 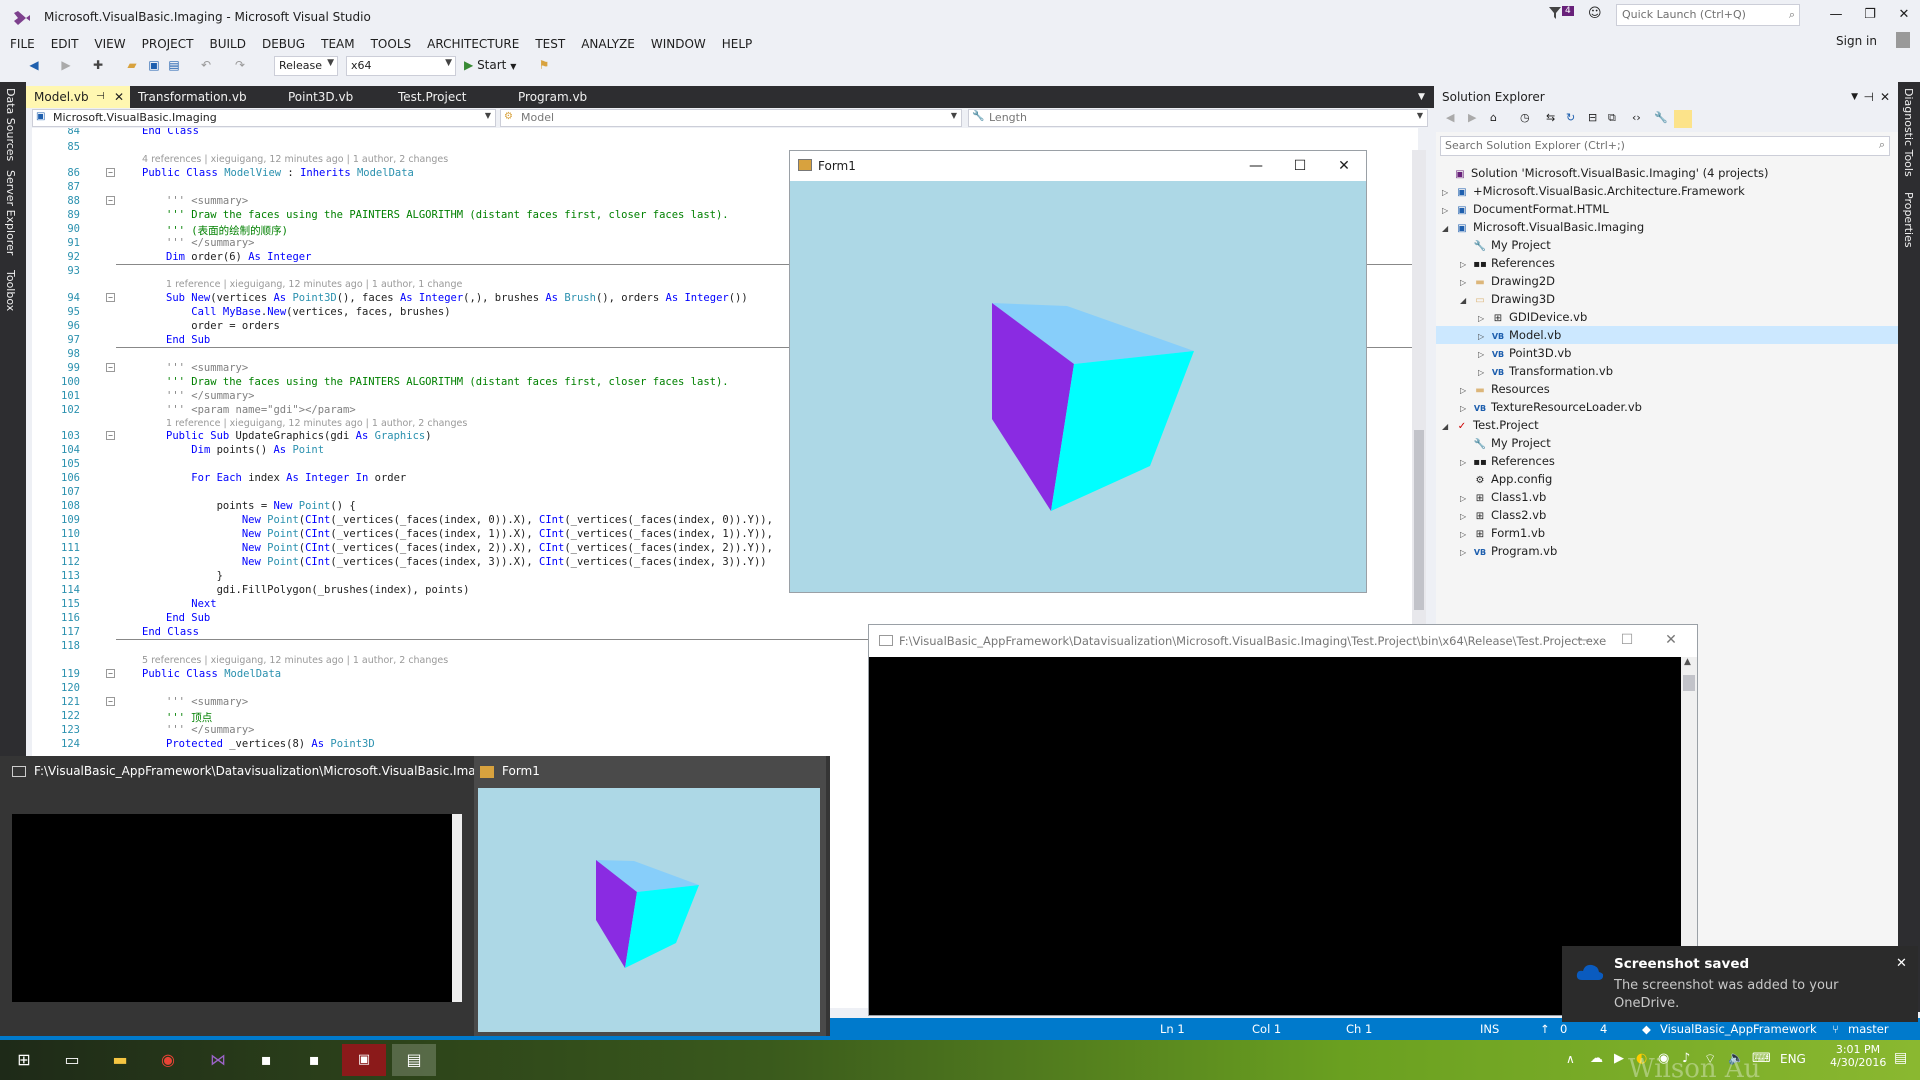 What do you see at coordinates (737, 44) in the screenshot?
I see `menu-help: HELP` at bounding box center [737, 44].